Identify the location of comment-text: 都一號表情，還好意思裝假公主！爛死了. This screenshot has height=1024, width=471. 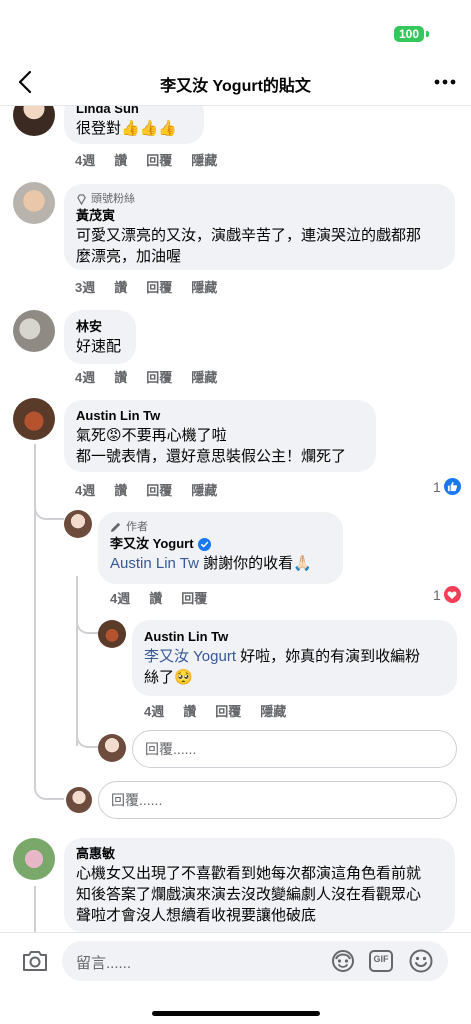
(211, 456).